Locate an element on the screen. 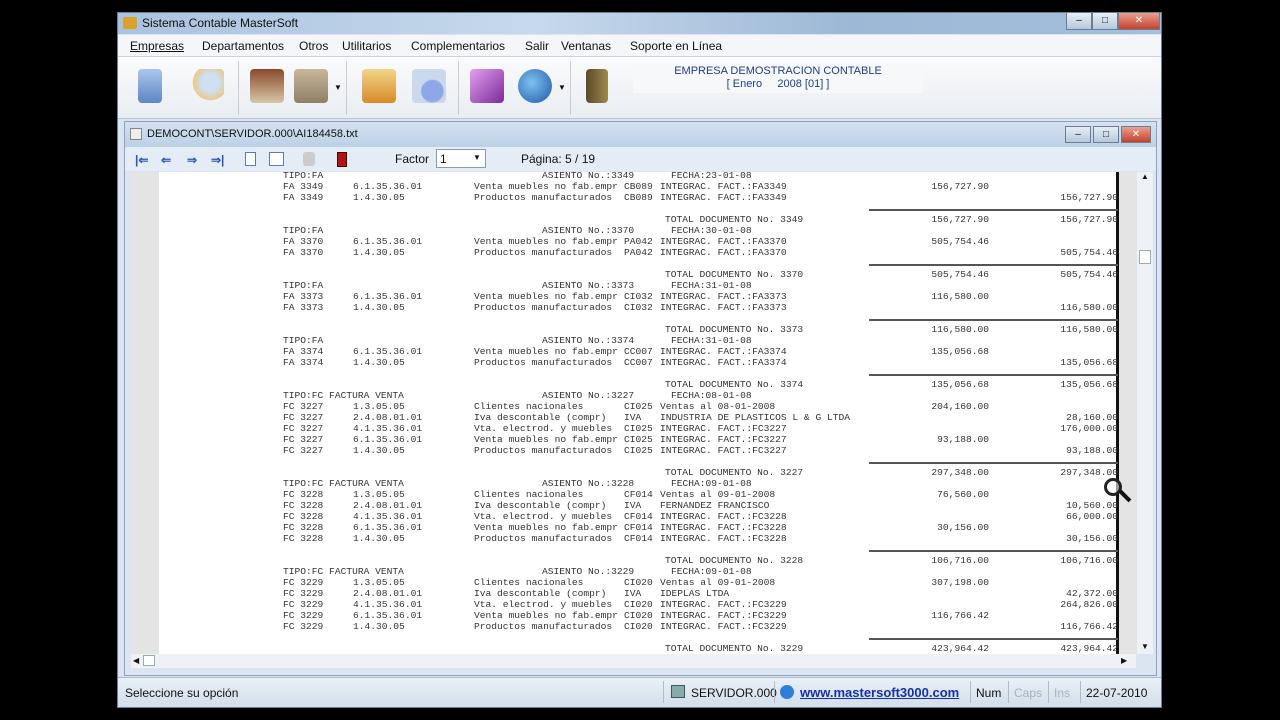 The width and height of the screenshot is (1280, 720). ie-icon is located at coordinates (787, 692).